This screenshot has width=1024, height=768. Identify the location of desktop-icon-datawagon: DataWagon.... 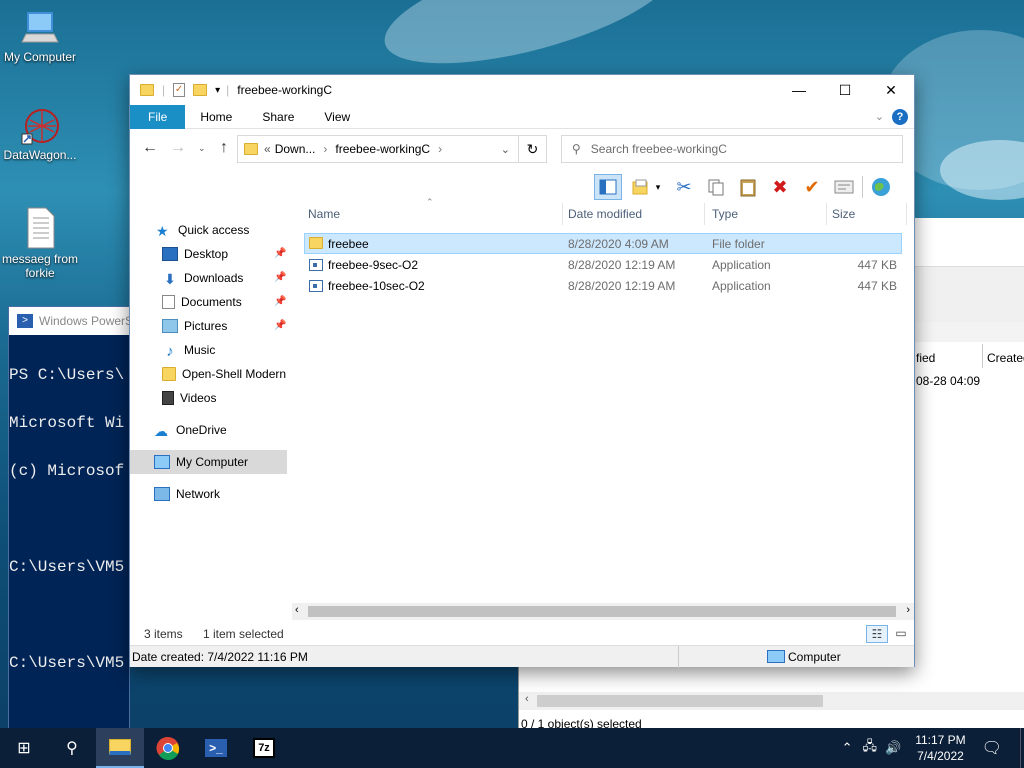
(40, 134).